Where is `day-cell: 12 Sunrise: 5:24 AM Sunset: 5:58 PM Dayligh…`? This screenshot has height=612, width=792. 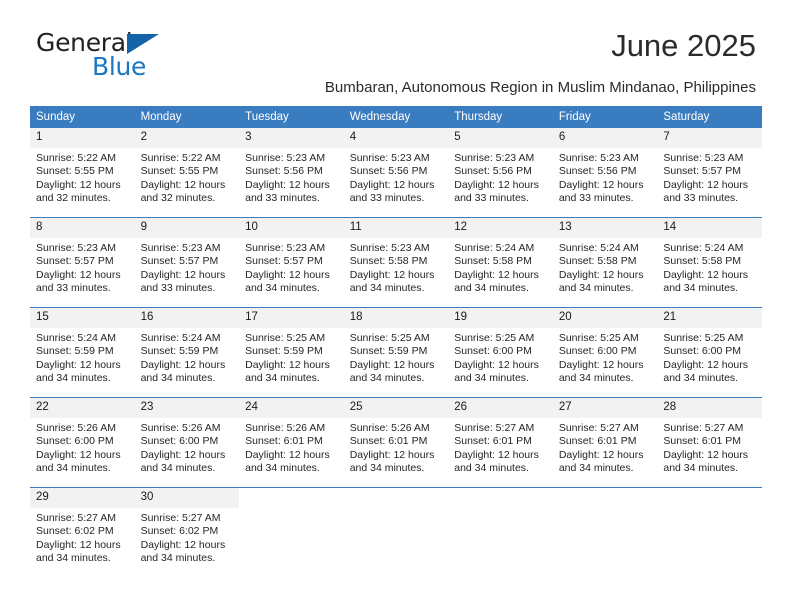
day-cell: 12 Sunrise: 5:24 AM Sunset: 5:58 PM Dayligh… is located at coordinates (500, 262).